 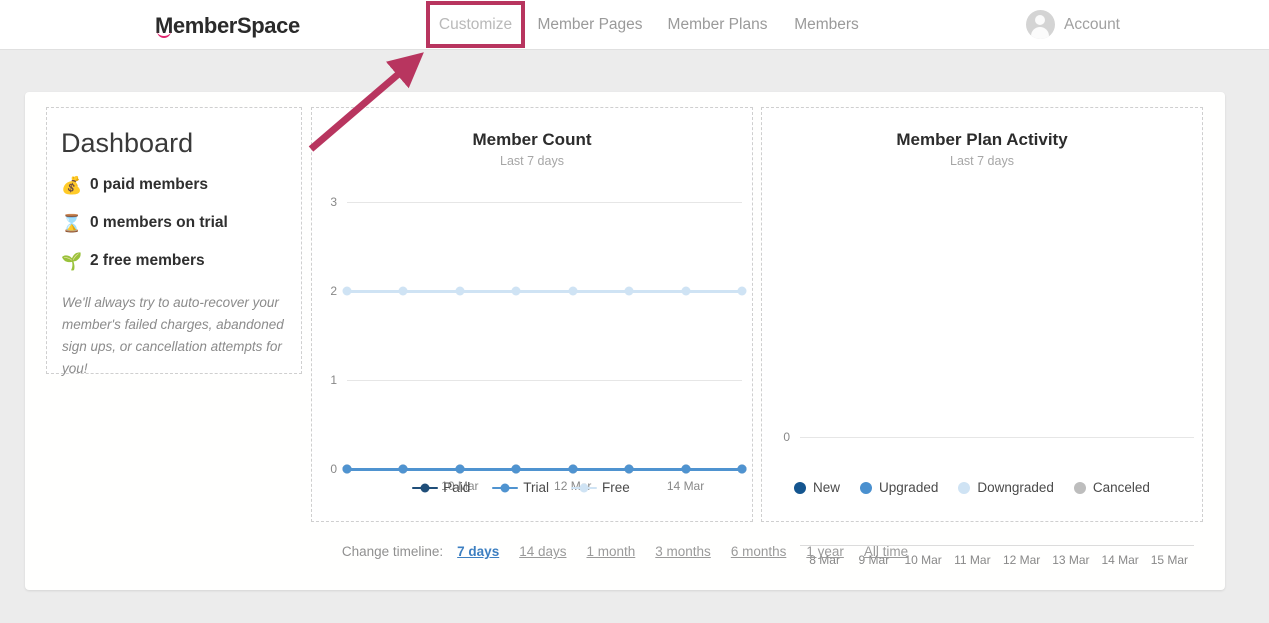 What do you see at coordinates (909, 487) in the screenshot?
I see `legend-label: Upgraded` at bounding box center [909, 487].